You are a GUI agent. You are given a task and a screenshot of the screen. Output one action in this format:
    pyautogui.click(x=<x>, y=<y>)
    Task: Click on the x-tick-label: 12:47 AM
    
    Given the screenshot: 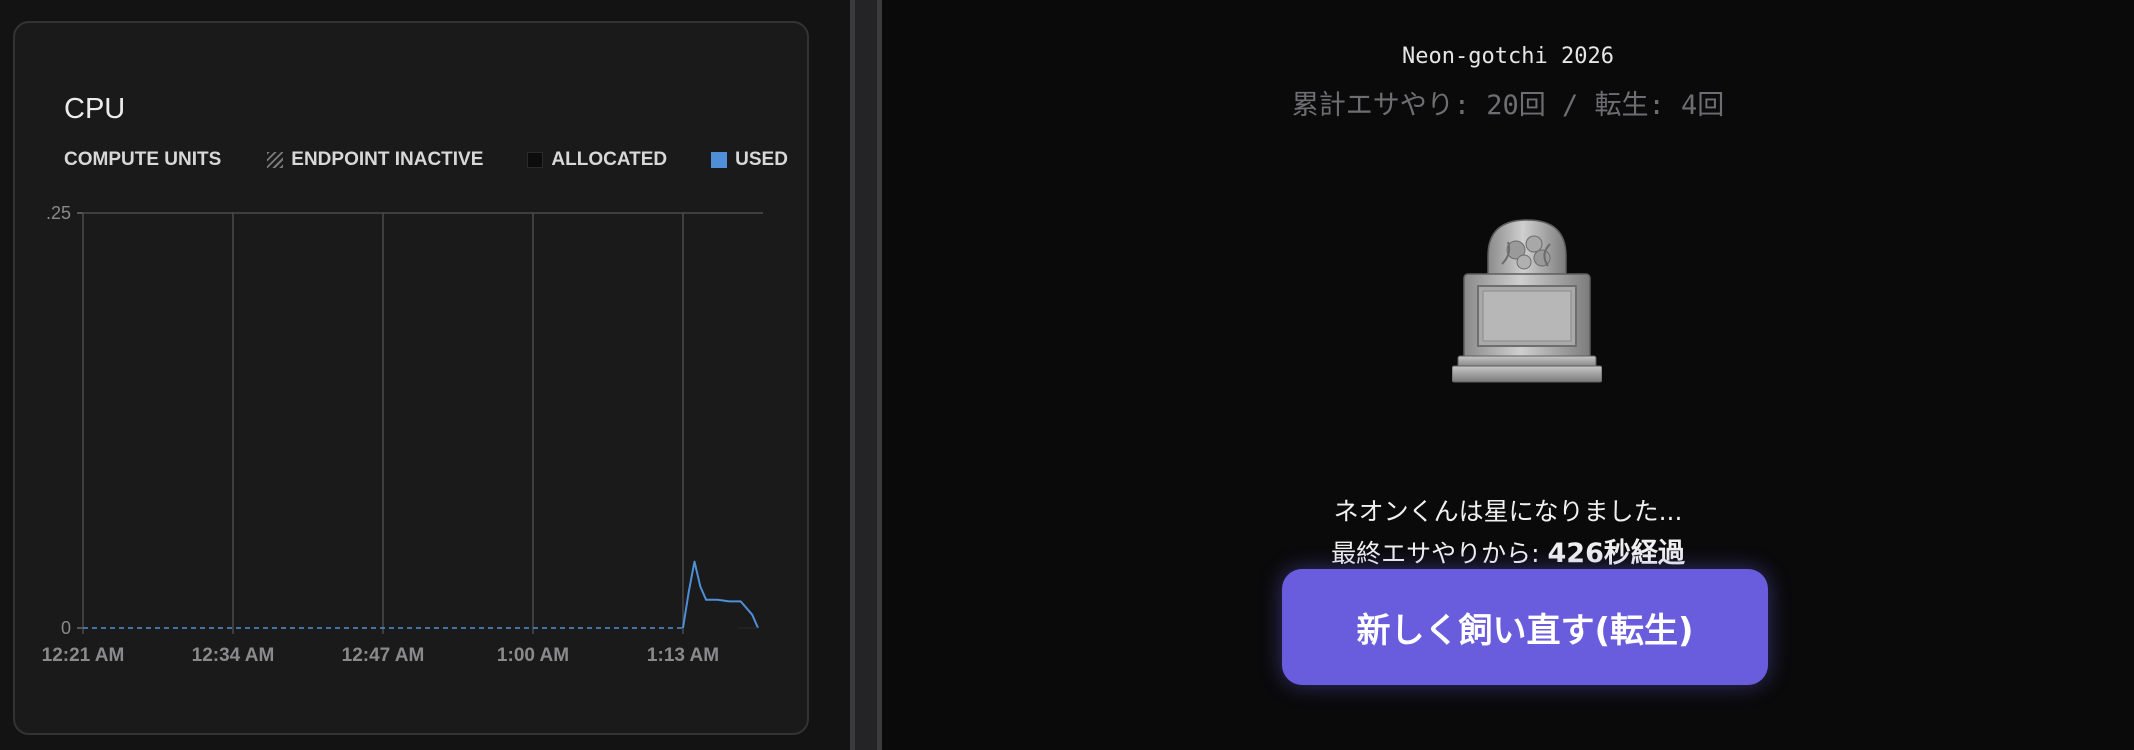 What is the action you would take?
    pyautogui.click(x=383, y=655)
    